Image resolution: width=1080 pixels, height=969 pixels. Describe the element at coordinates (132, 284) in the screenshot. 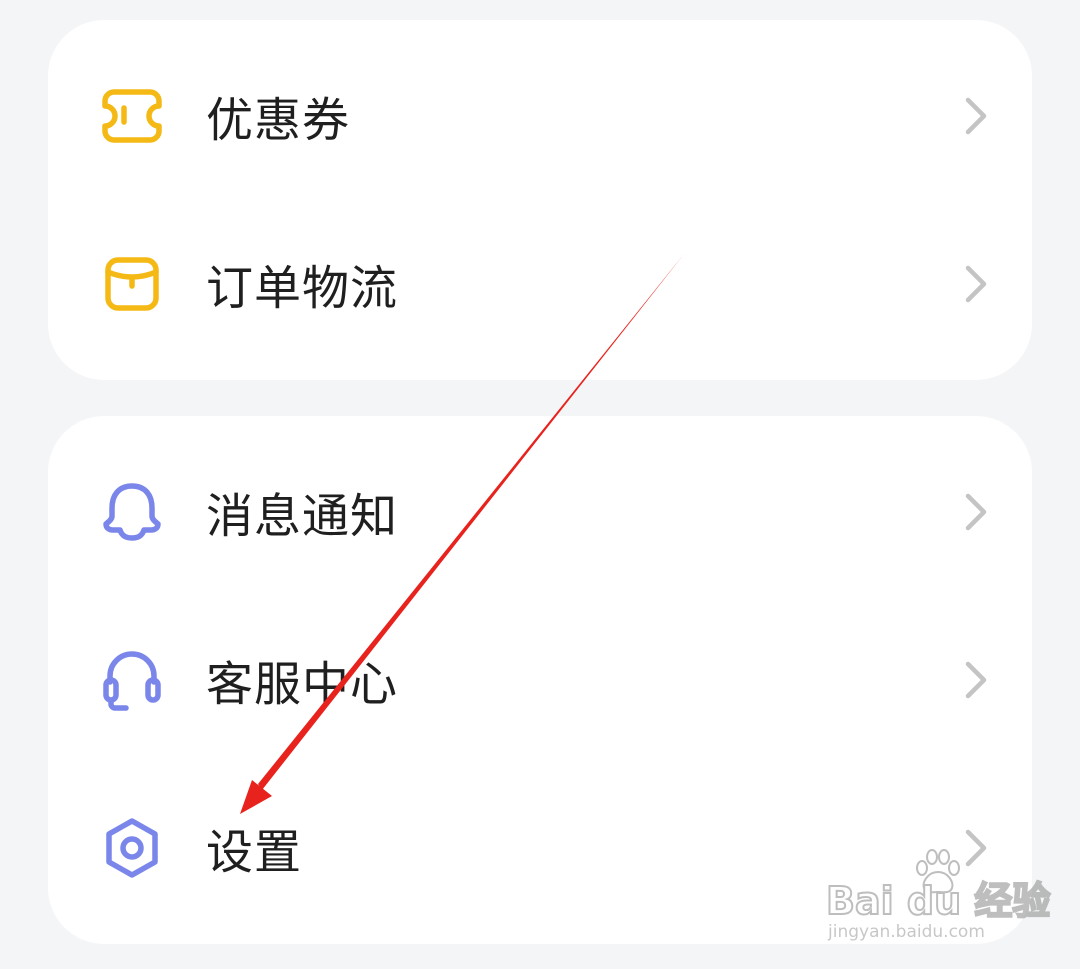

I see `package-icon` at that location.